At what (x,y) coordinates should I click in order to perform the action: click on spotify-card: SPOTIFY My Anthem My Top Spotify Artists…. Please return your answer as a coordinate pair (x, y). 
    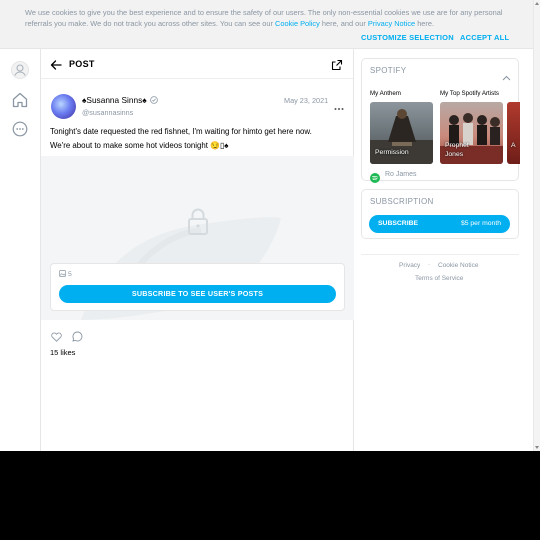
    Looking at the image, I should click on (440, 120).